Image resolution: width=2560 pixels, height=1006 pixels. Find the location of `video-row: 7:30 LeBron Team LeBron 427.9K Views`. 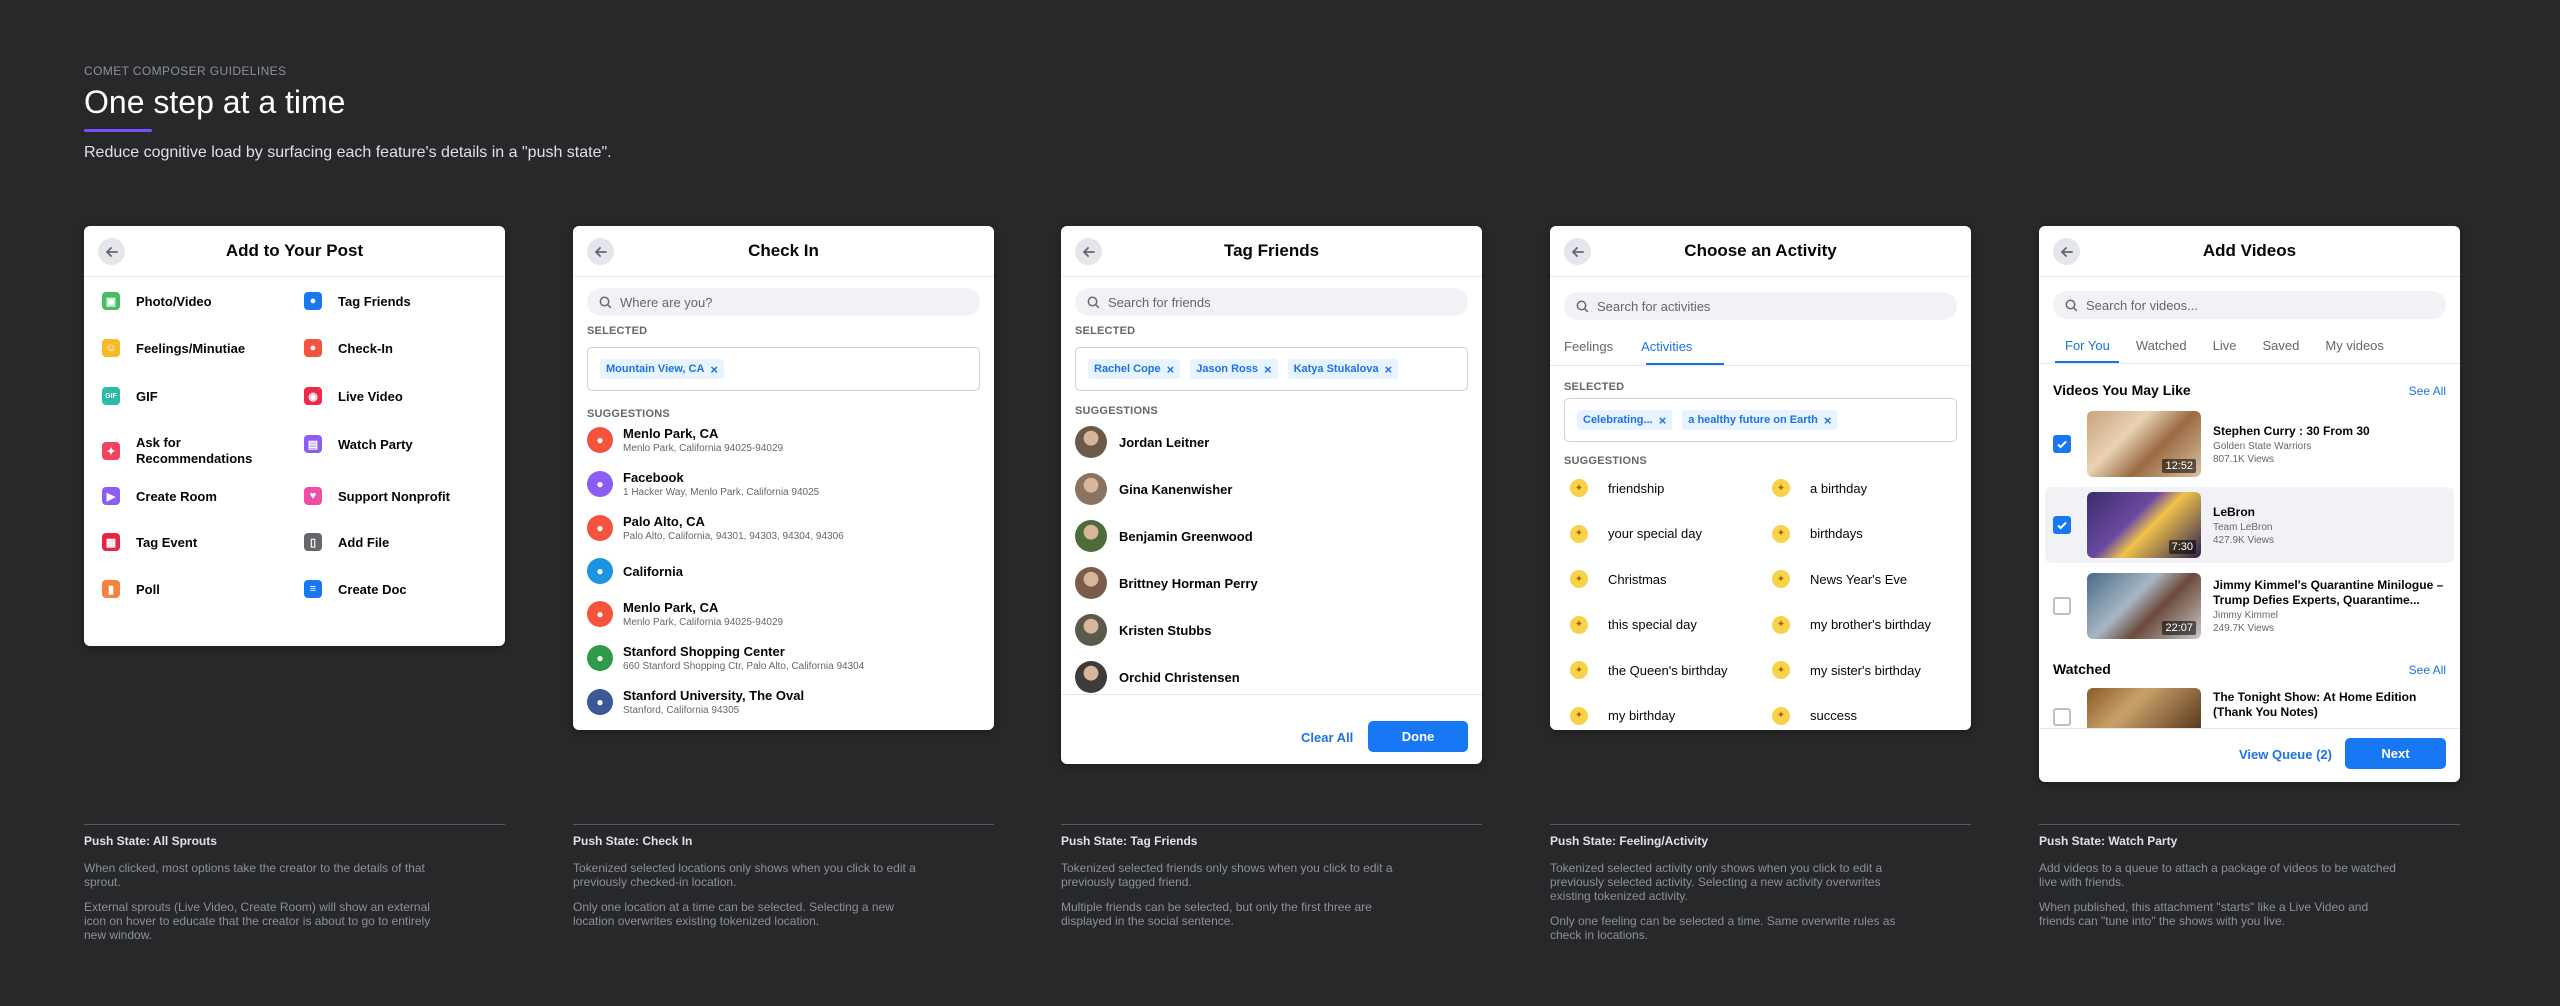

video-row: 7:30 LeBron Team LeBron 427.9K Views is located at coordinates (2249, 525).